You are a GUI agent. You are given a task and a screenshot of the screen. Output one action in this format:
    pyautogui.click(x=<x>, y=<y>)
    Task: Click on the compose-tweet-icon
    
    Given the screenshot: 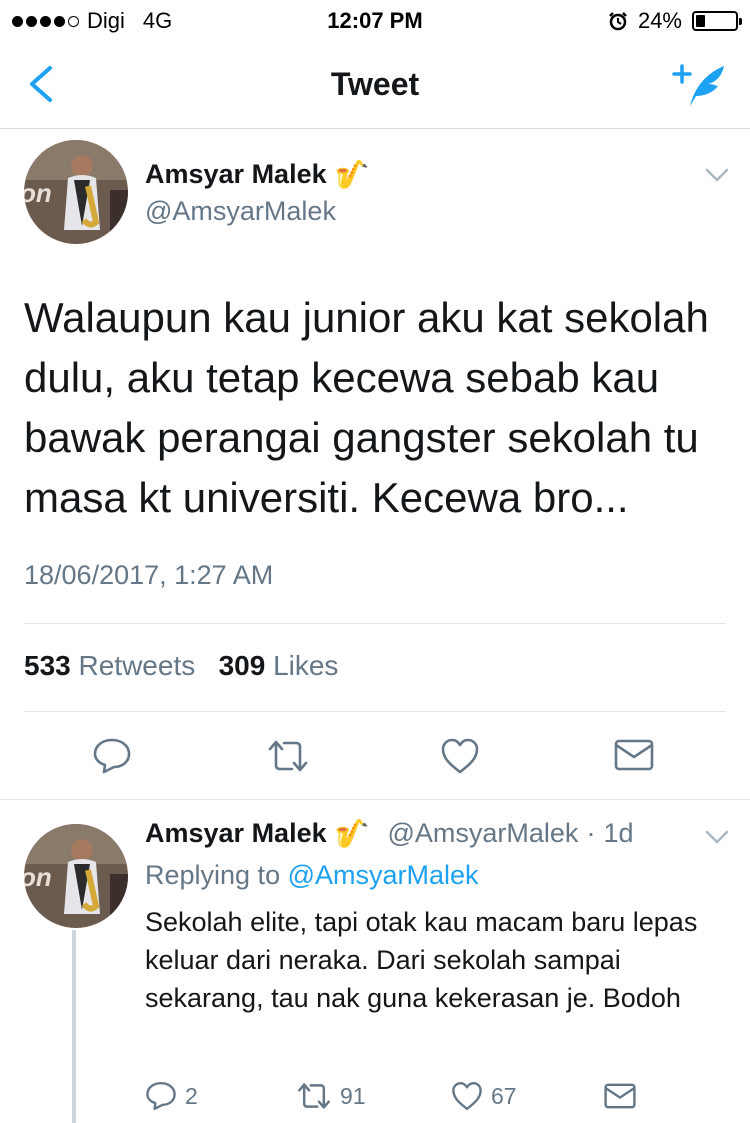 What is the action you would take?
    pyautogui.click(x=700, y=85)
    